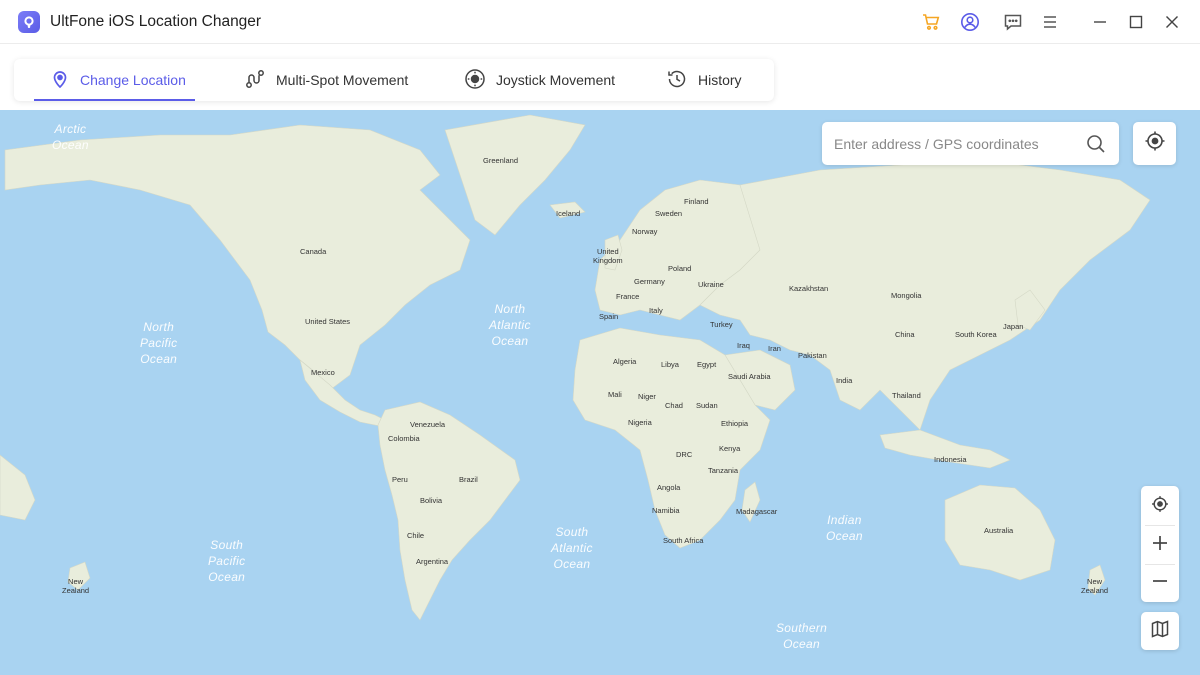 The image size is (1200, 675). I want to click on country-label: Norway, so click(645, 231).